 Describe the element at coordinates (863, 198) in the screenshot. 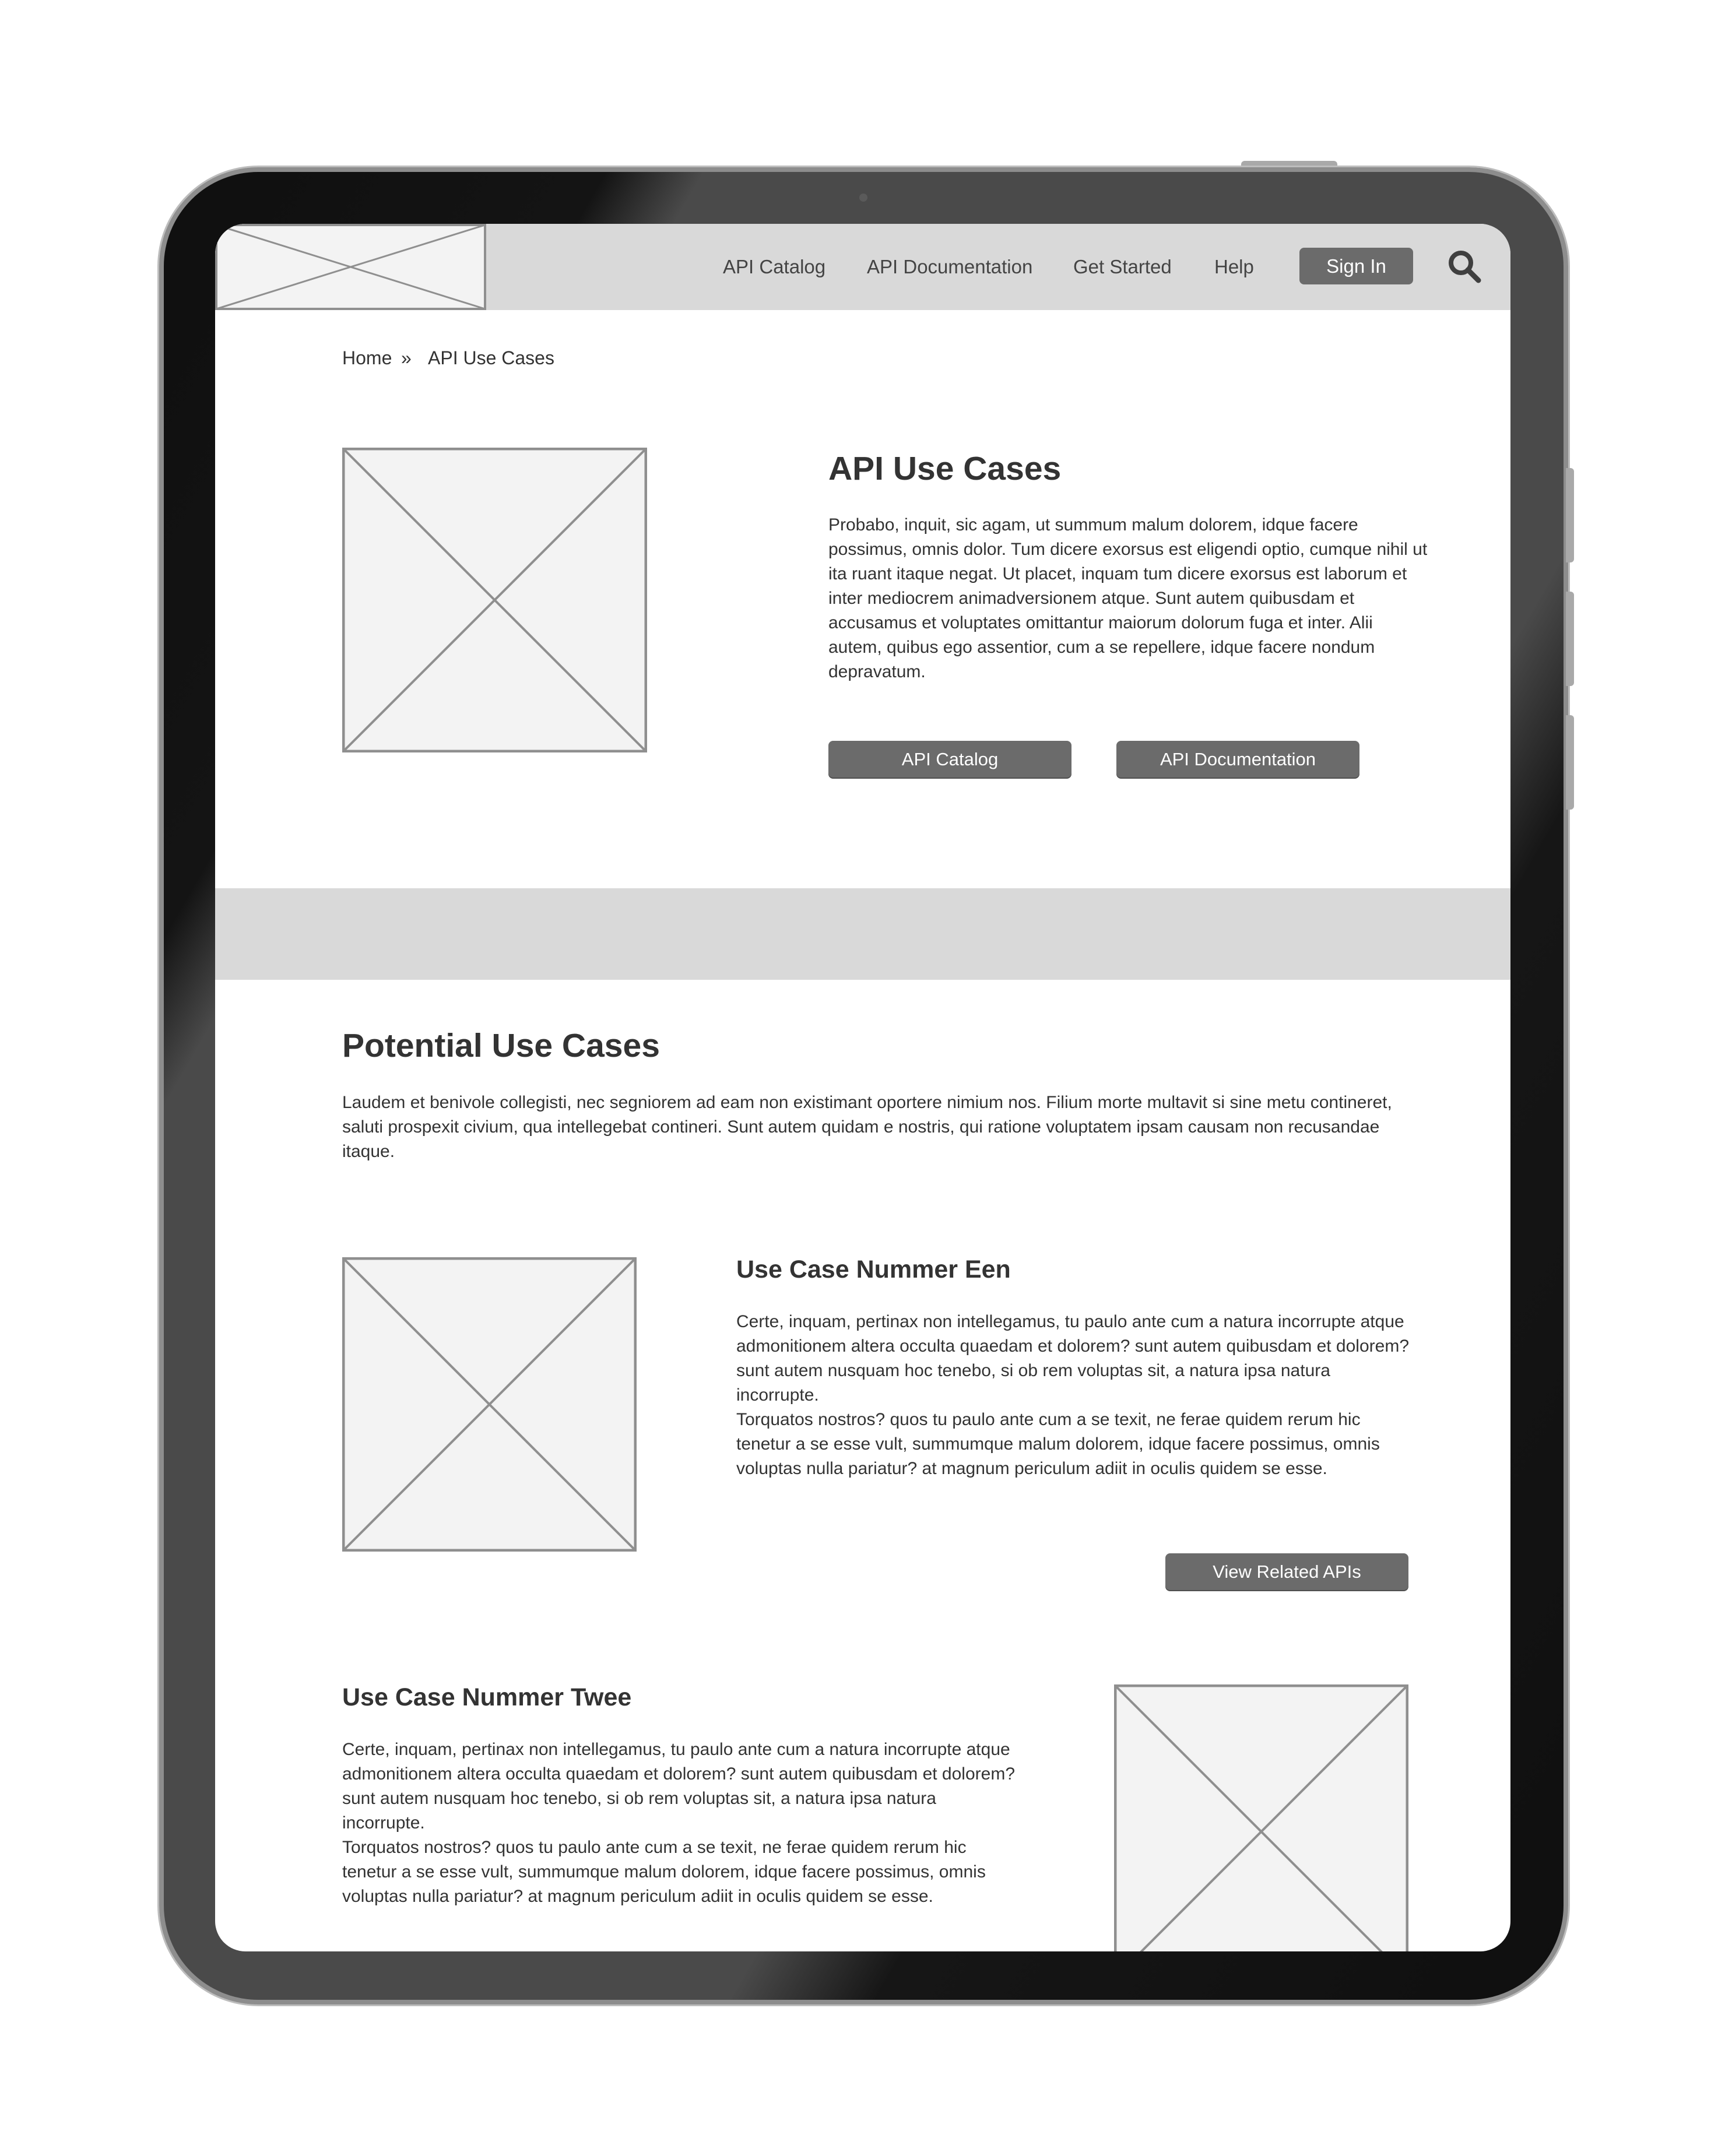

I see `front-camera` at that location.